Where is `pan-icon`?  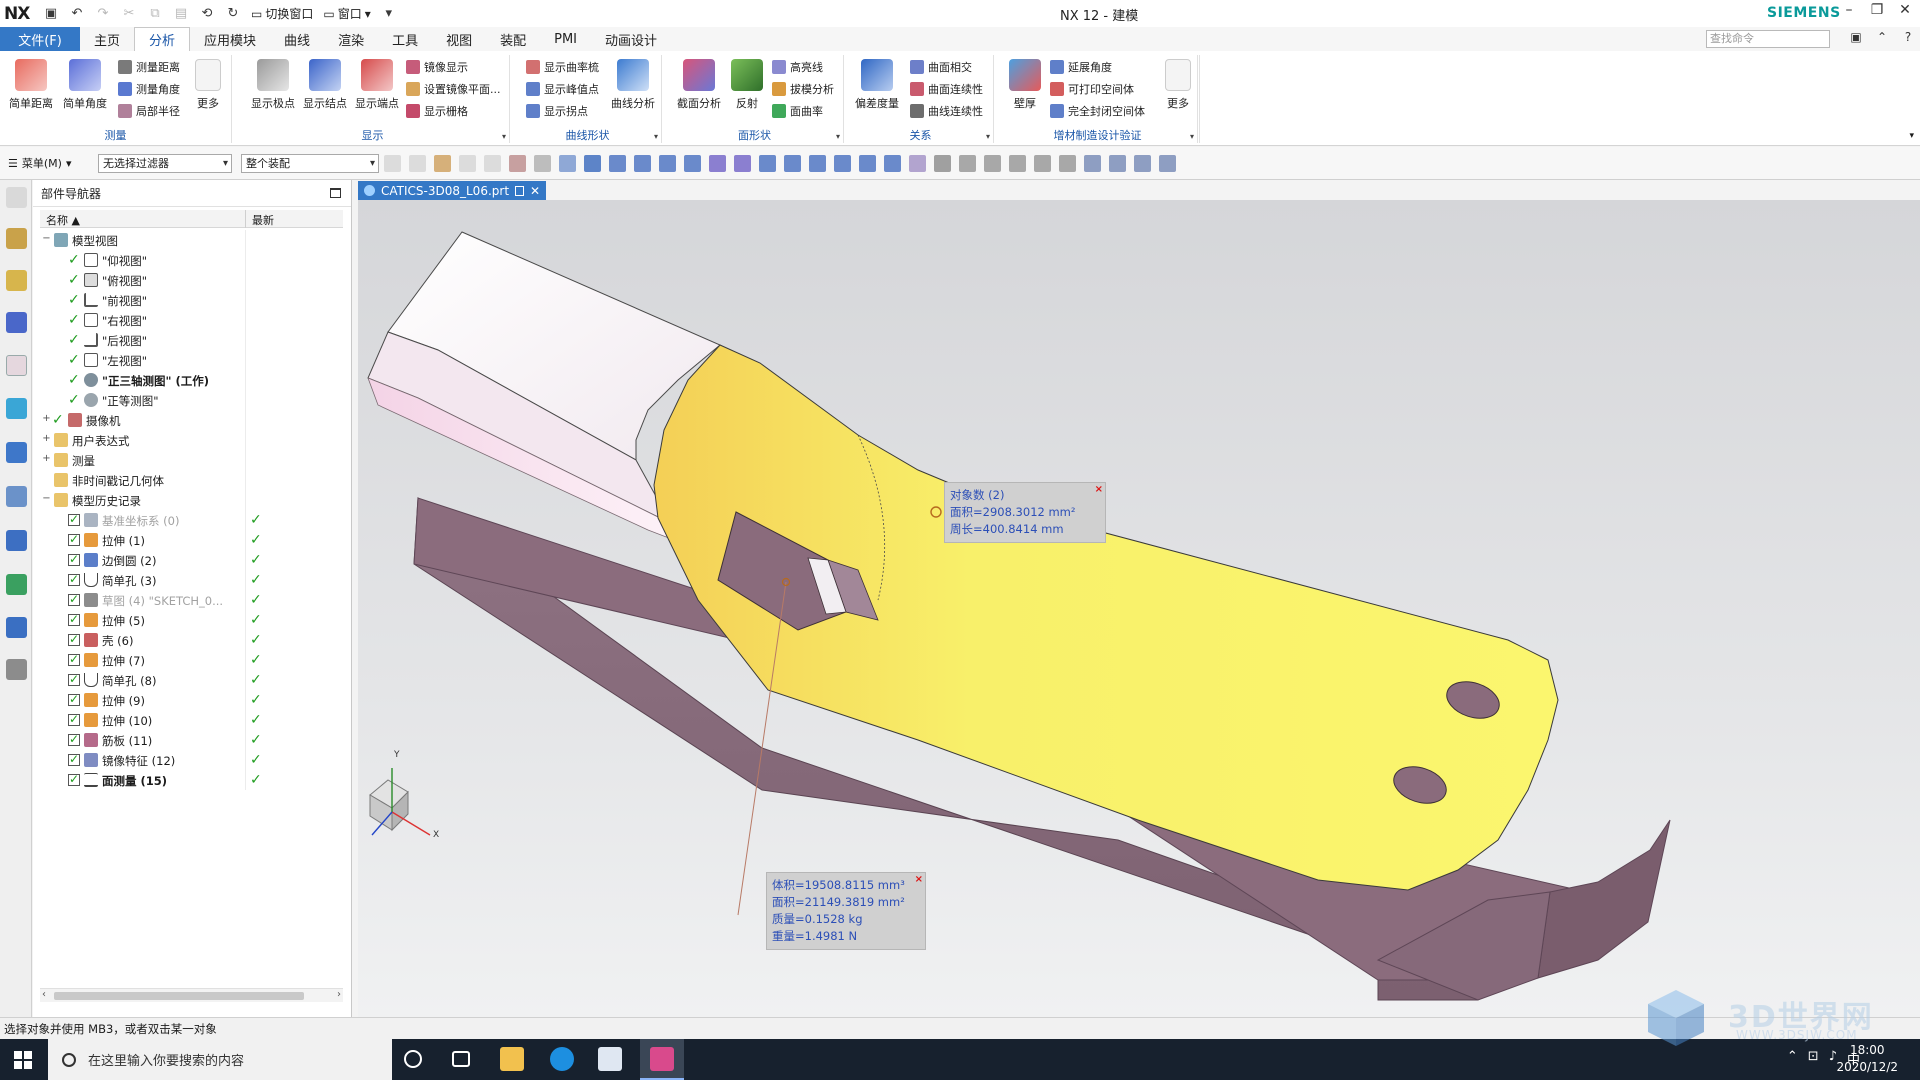 pan-icon is located at coordinates (1042, 163).